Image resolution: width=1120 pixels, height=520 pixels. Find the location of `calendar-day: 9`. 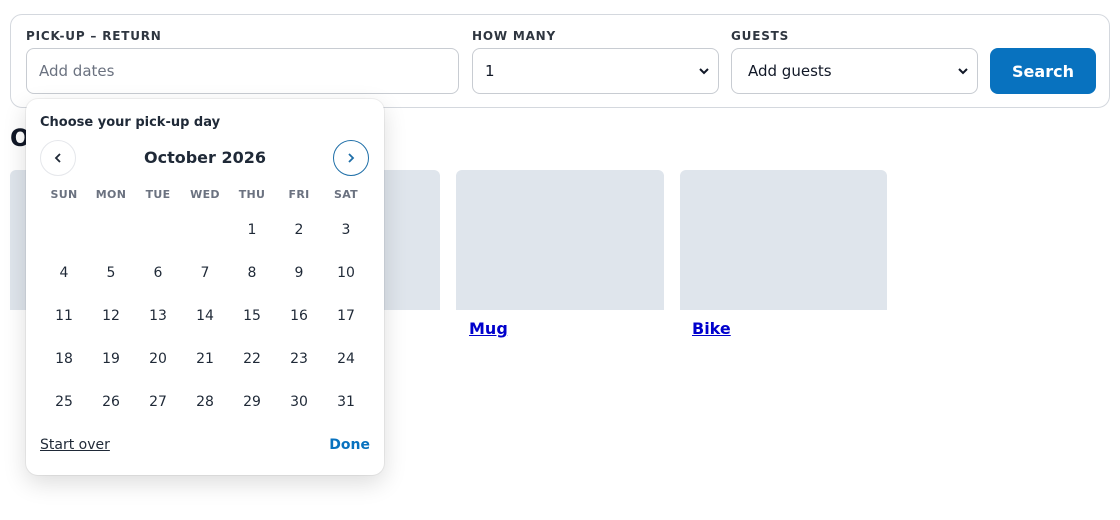

calendar-day: 9 is located at coordinates (299, 272).